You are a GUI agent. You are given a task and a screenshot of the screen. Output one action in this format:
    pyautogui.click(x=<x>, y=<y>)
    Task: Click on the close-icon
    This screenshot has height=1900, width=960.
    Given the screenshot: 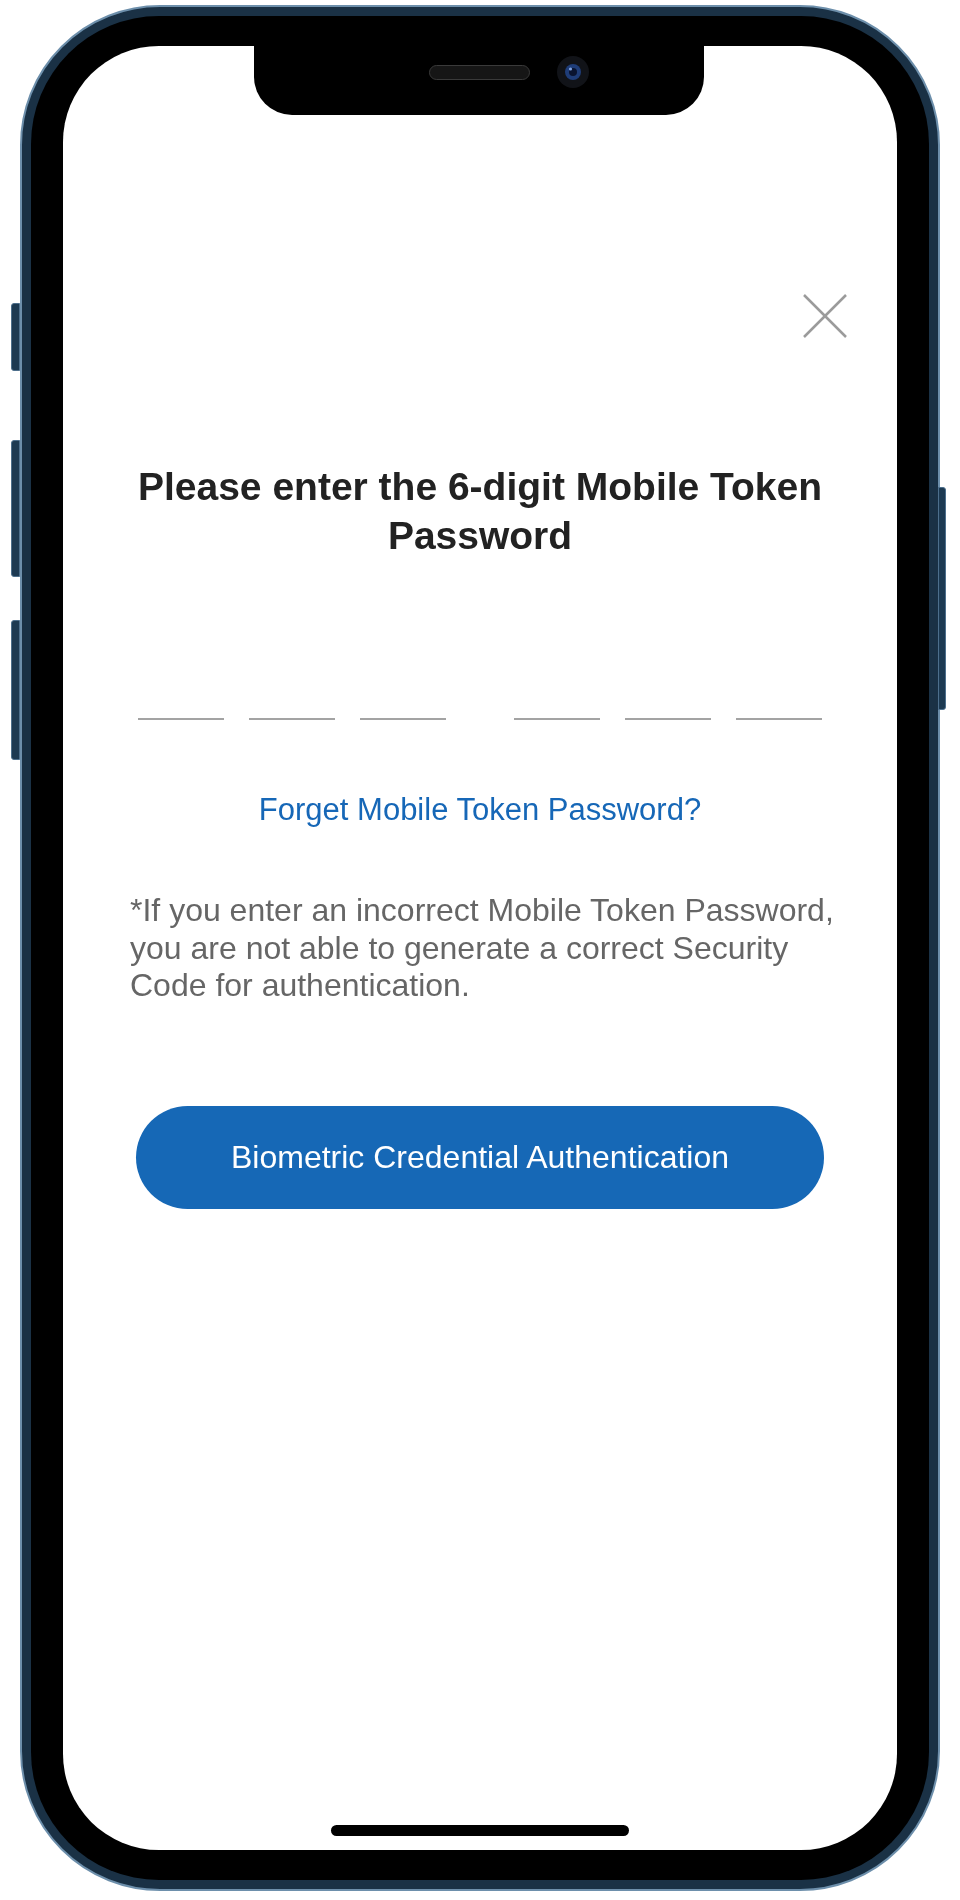 What is the action you would take?
    pyautogui.click(x=825, y=316)
    